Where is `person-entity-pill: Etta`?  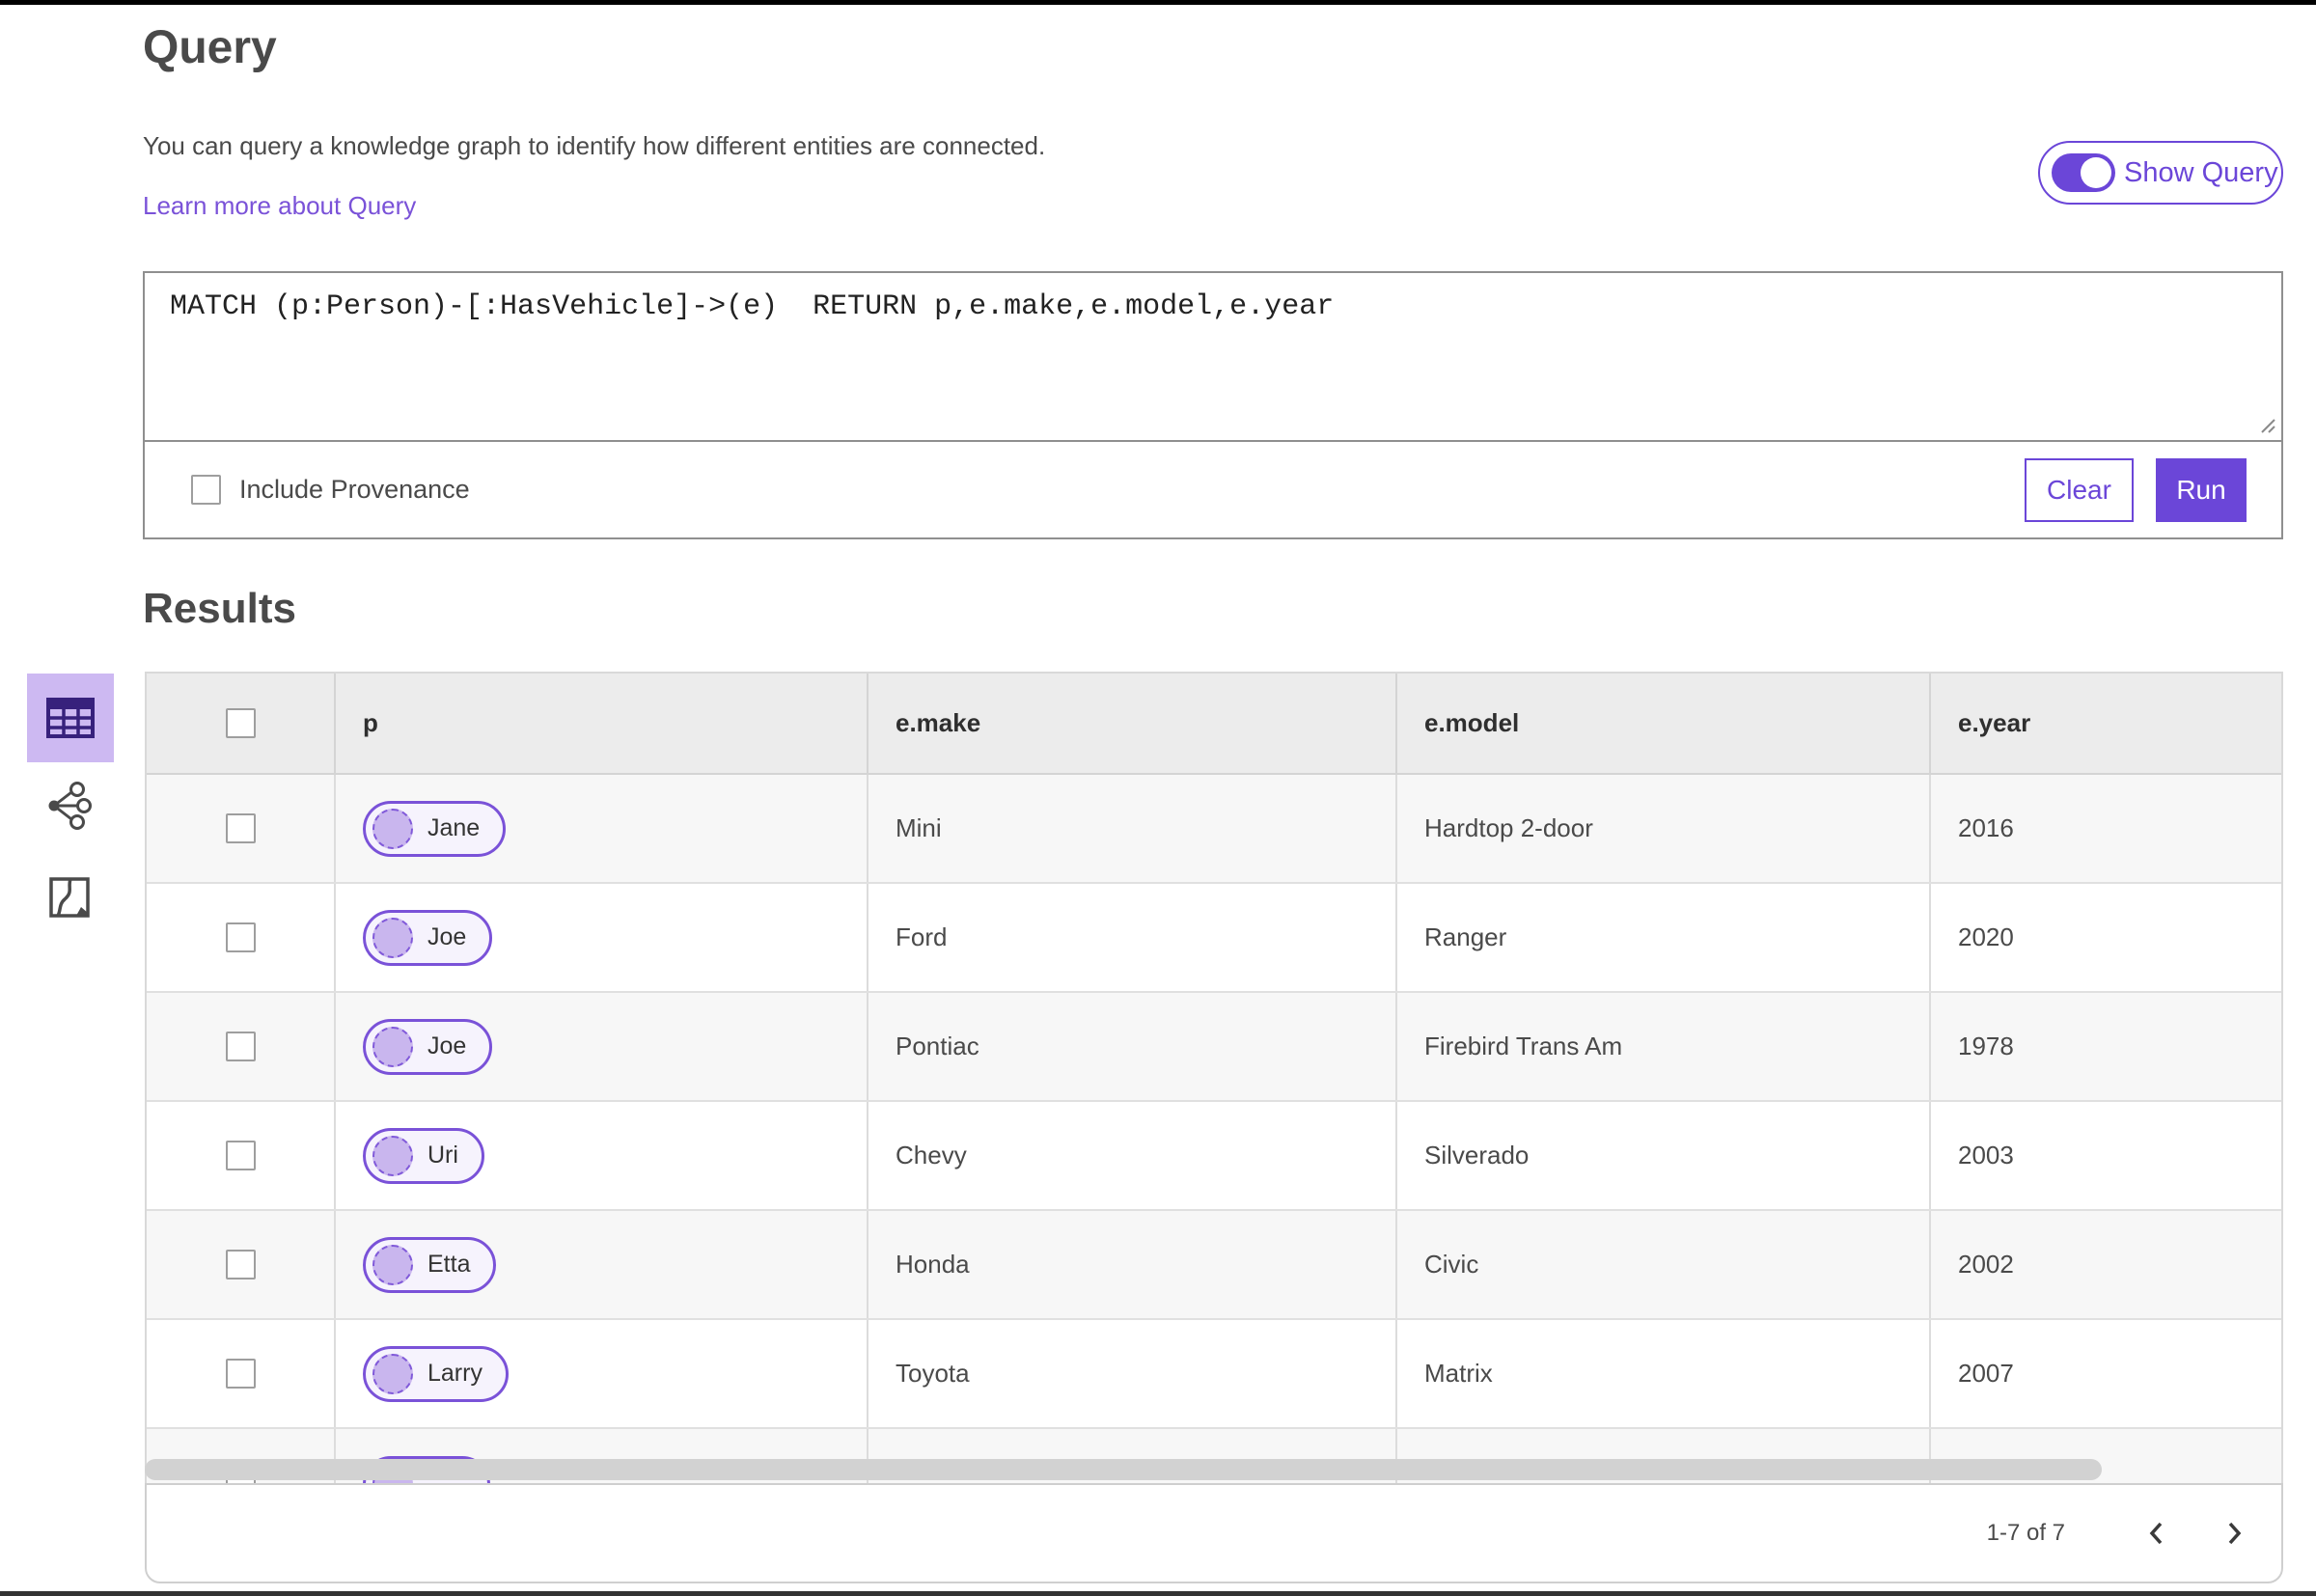 person-entity-pill: Etta is located at coordinates (430, 1264).